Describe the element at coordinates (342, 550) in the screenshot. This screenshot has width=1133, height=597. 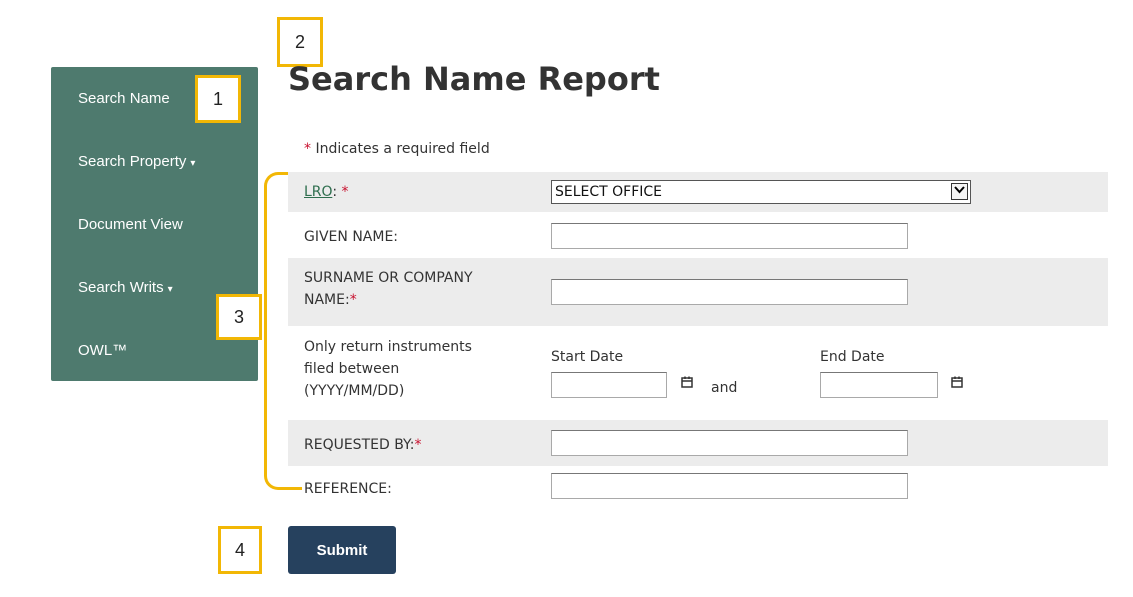
I see `submit-button: Submit` at that location.